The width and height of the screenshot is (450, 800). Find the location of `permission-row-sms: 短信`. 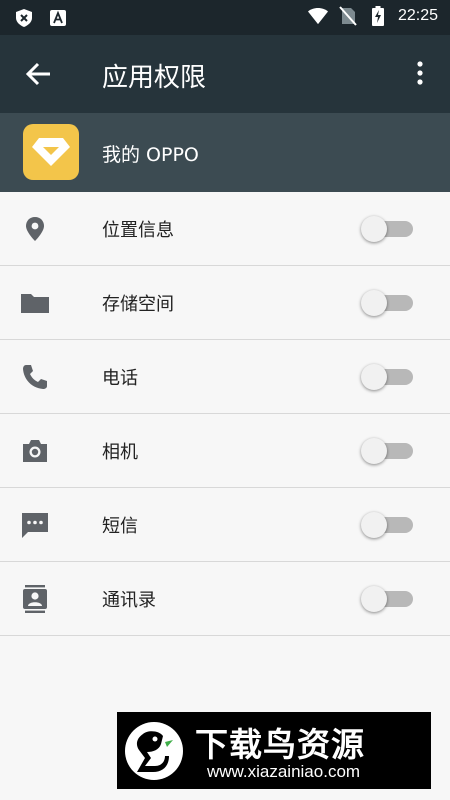

permission-row-sms: 短信 is located at coordinates (225, 525).